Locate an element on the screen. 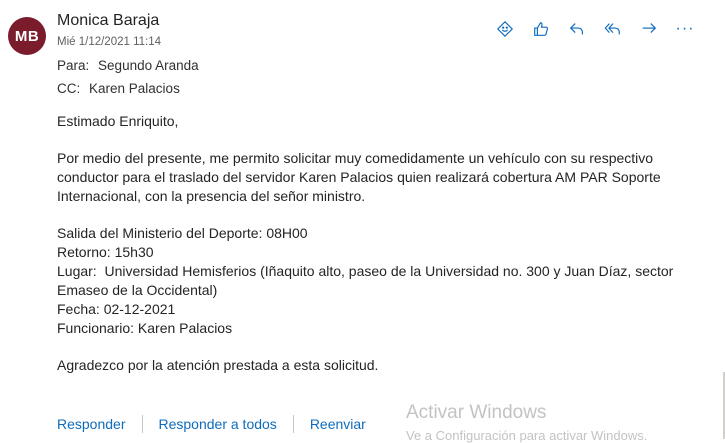 The width and height of the screenshot is (725, 443). to-line: Para: Segundo Aranda is located at coordinates (128, 65).